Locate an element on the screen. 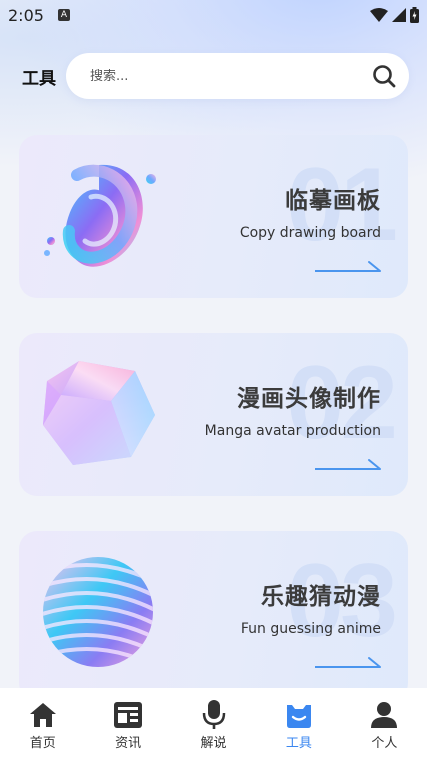 The height and width of the screenshot is (760, 427). wifi-icon is located at coordinates (379, 15).